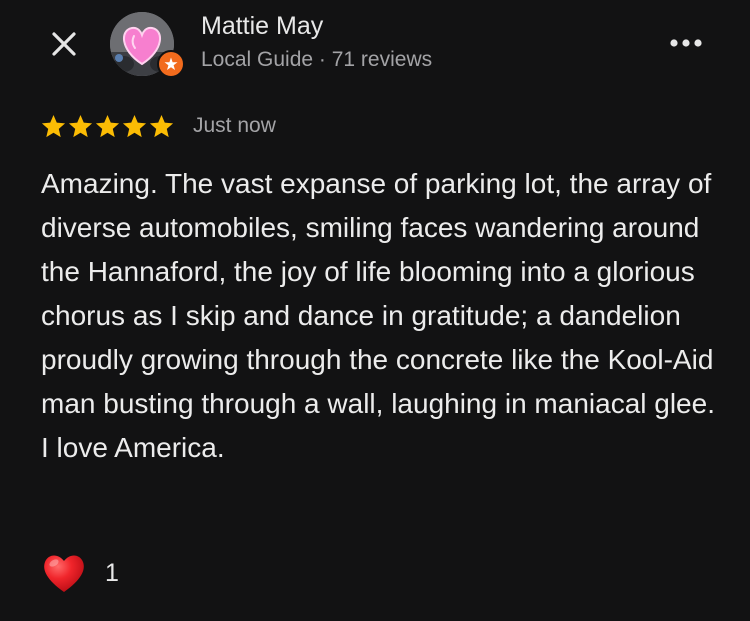  I want to click on close-button, so click(64, 44).